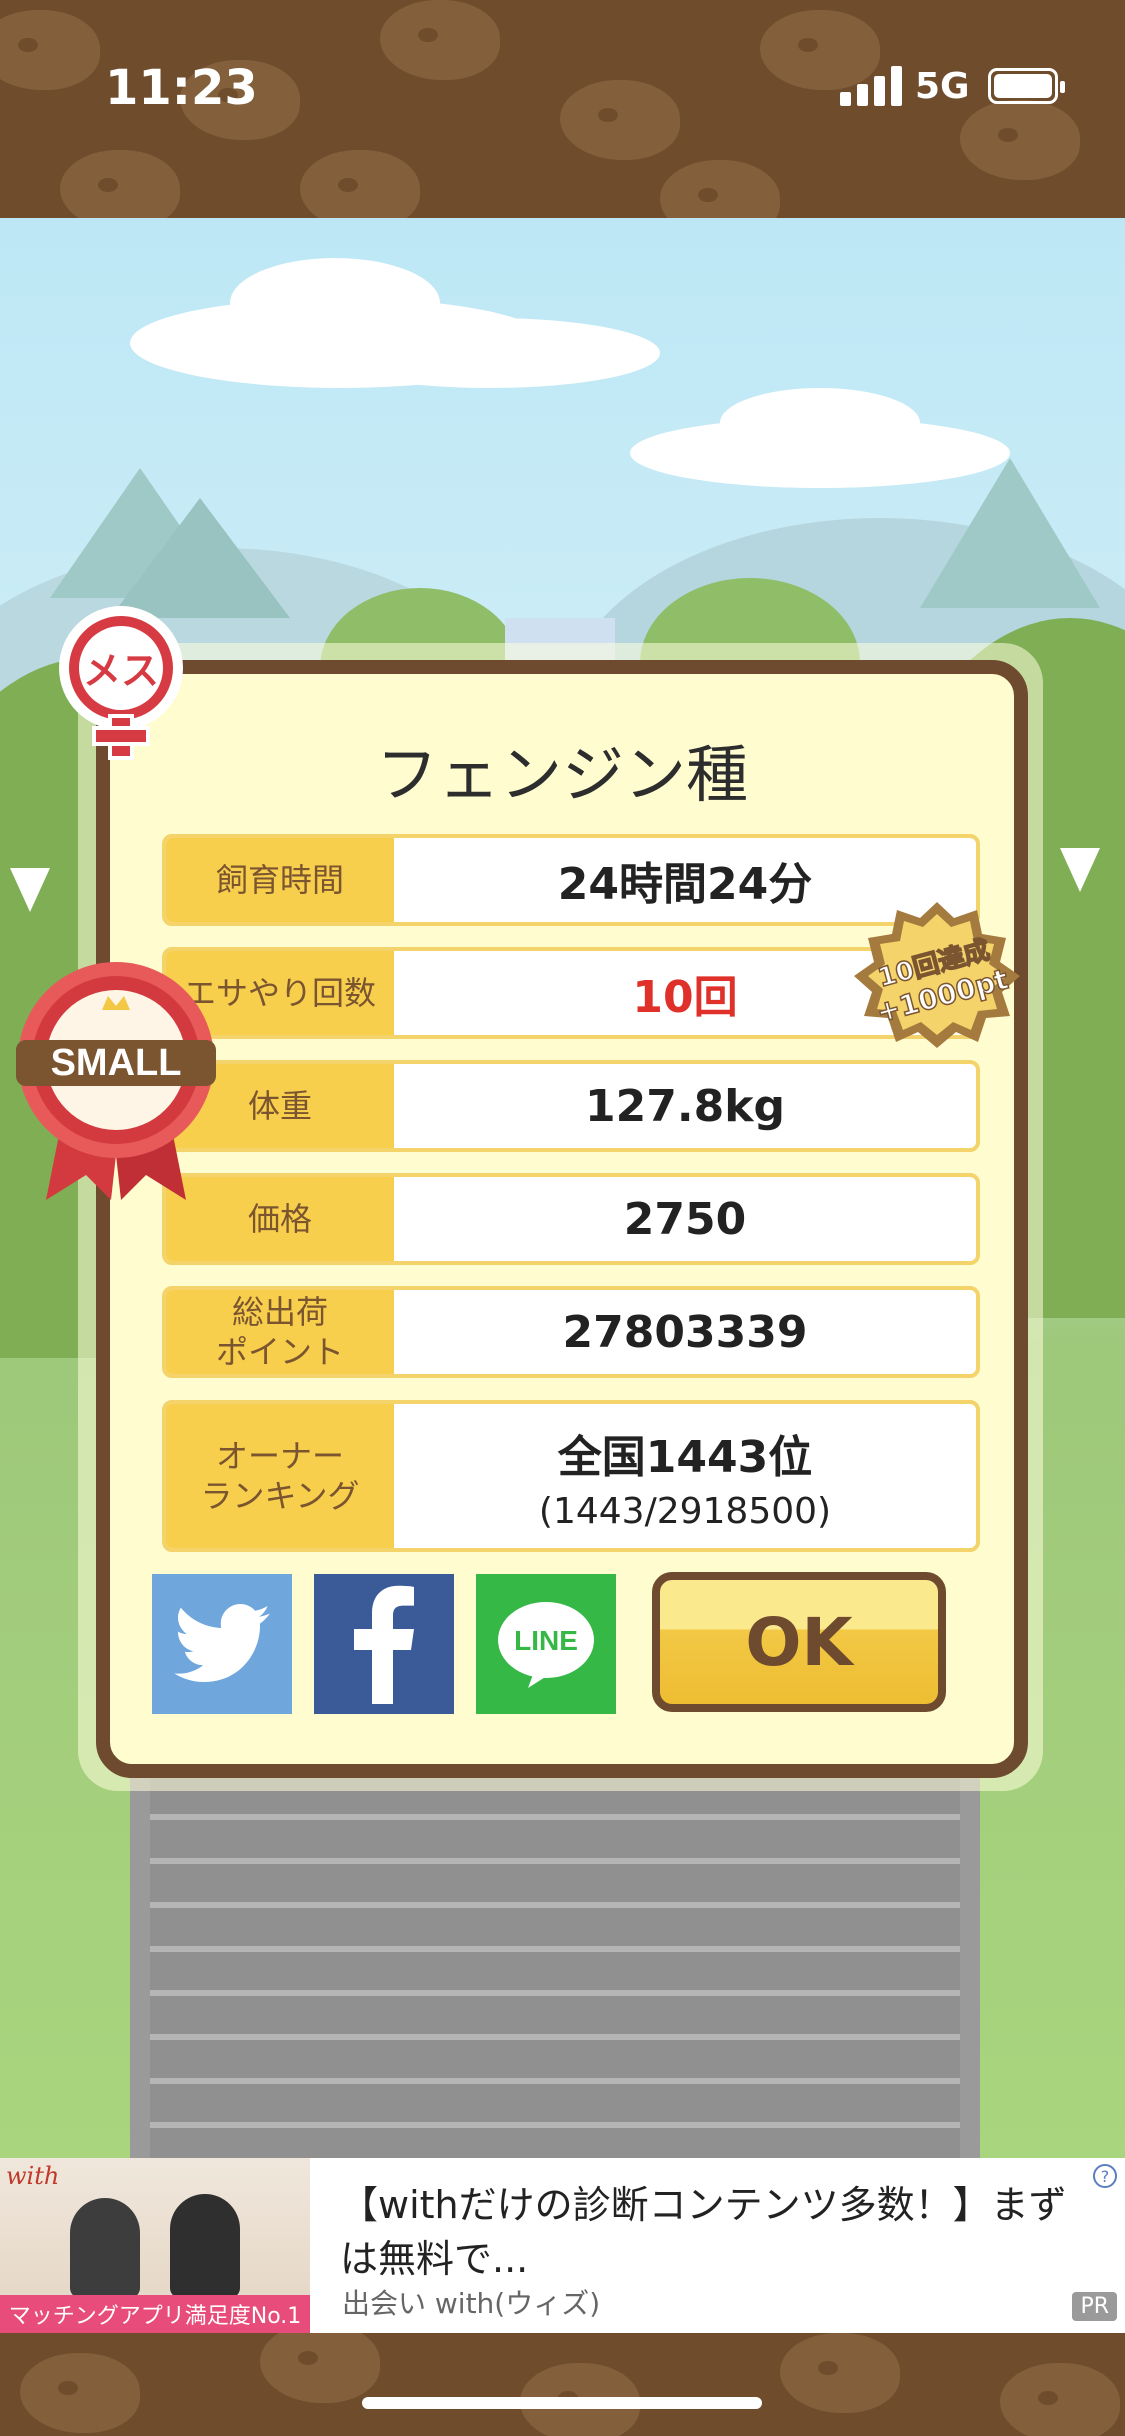 The width and height of the screenshot is (1125, 2436). I want to click on label-owner-ranking: オーナー ランキング, so click(280, 1476).